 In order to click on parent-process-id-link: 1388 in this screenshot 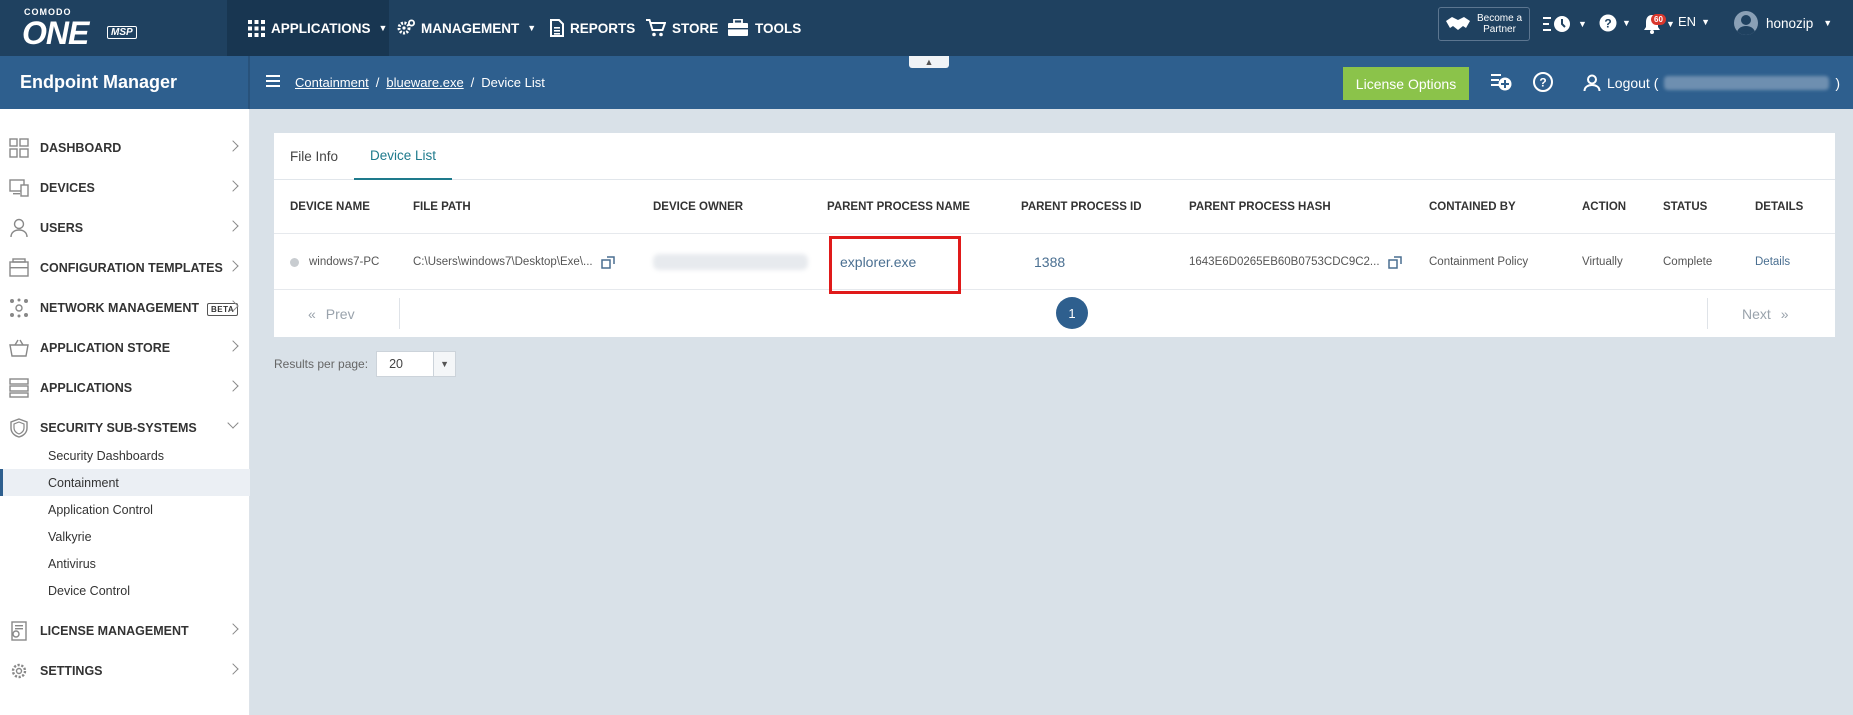, I will do `click(1049, 262)`.